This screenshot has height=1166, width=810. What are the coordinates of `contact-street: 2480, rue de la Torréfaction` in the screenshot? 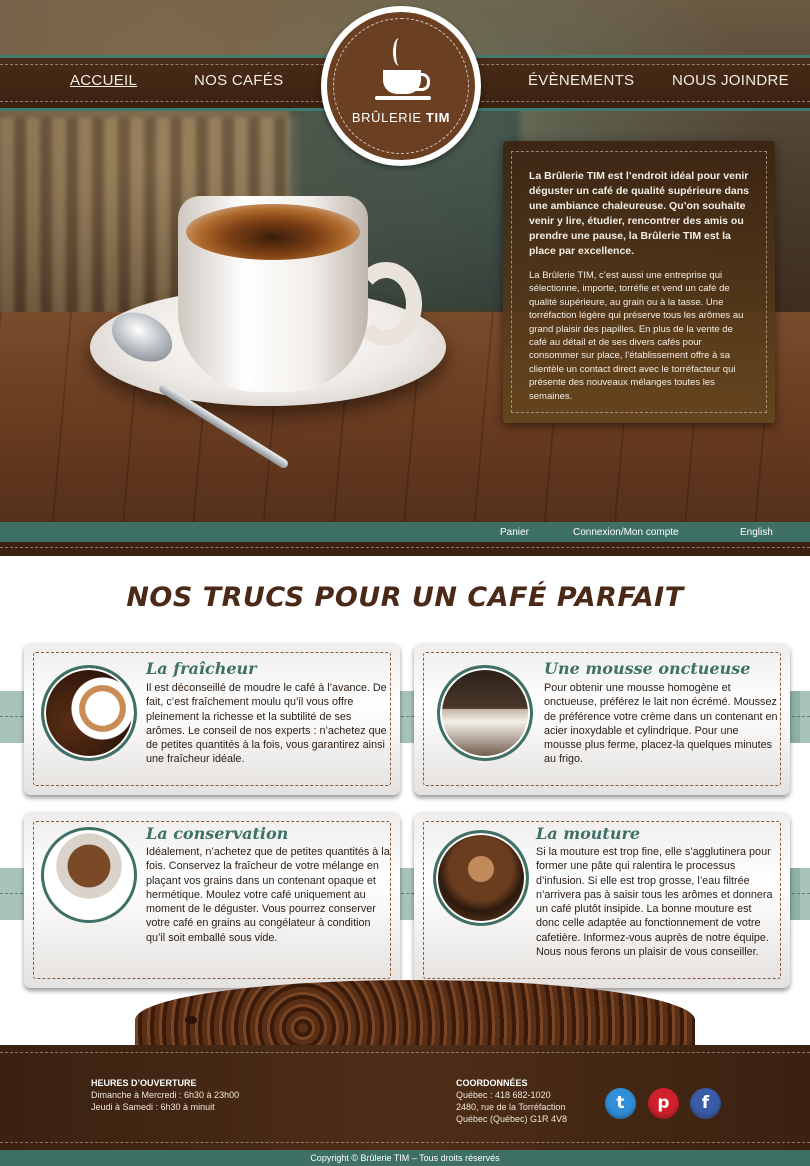 It's located at (511, 1107).